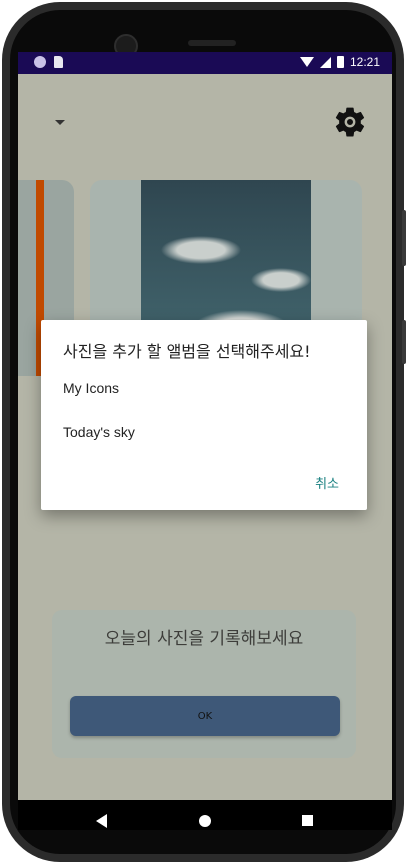  Describe the element at coordinates (306, 62) in the screenshot. I see `wifi-icon` at that location.